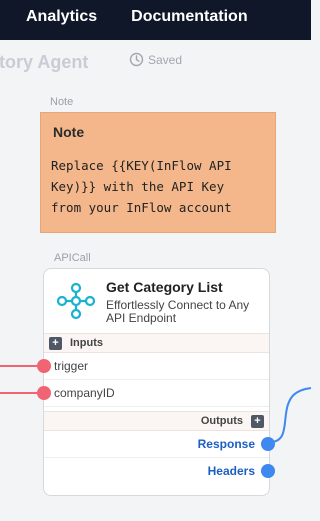  What do you see at coordinates (156, 471) in the screenshot?
I see `output-port-row: Headers` at bounding box center [156, 471].